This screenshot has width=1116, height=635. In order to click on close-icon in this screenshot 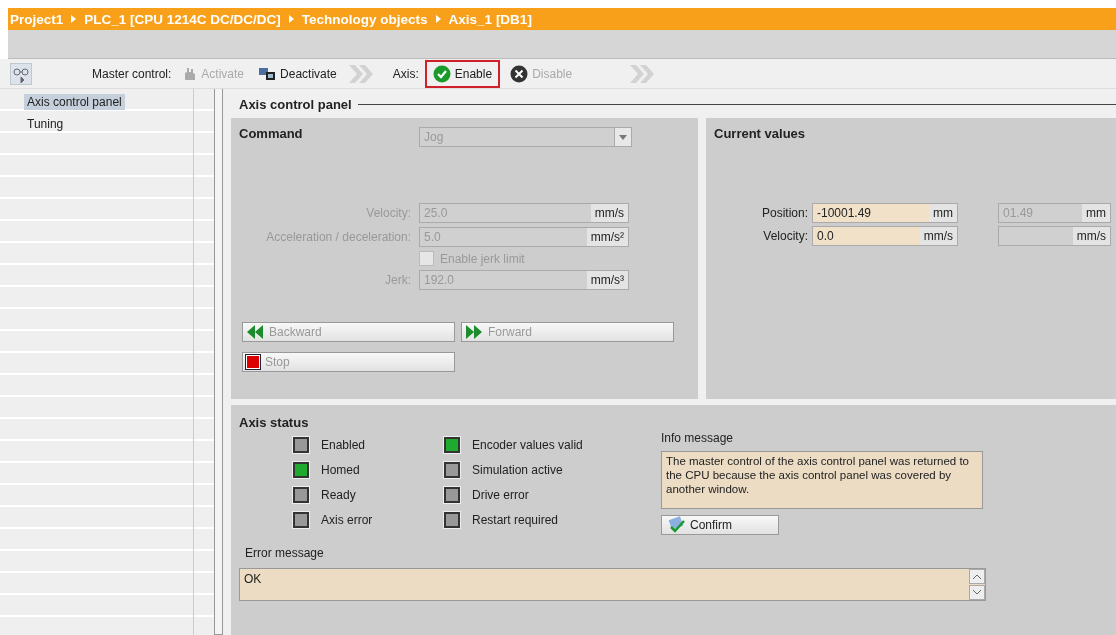, I will do `click(519, 73)`.